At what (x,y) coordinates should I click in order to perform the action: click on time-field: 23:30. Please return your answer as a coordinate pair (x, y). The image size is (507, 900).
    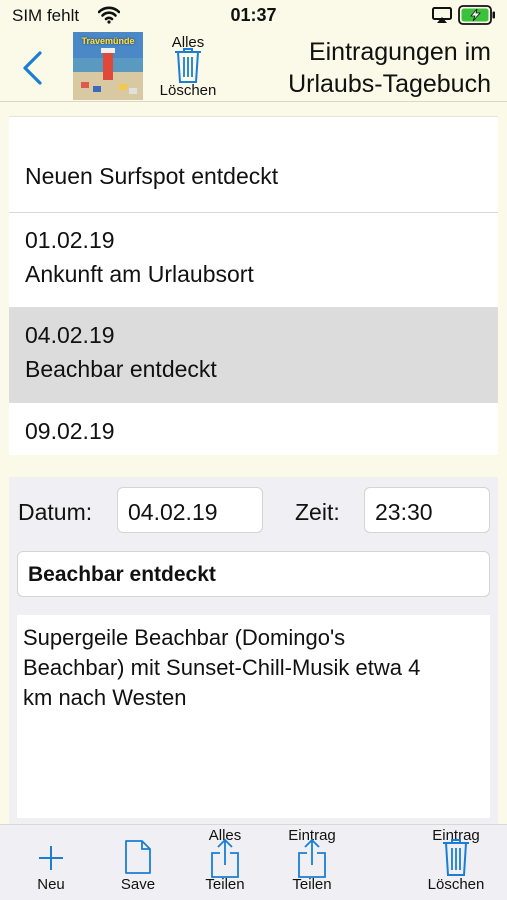
    Looking at the image, I should click on (427, 510).